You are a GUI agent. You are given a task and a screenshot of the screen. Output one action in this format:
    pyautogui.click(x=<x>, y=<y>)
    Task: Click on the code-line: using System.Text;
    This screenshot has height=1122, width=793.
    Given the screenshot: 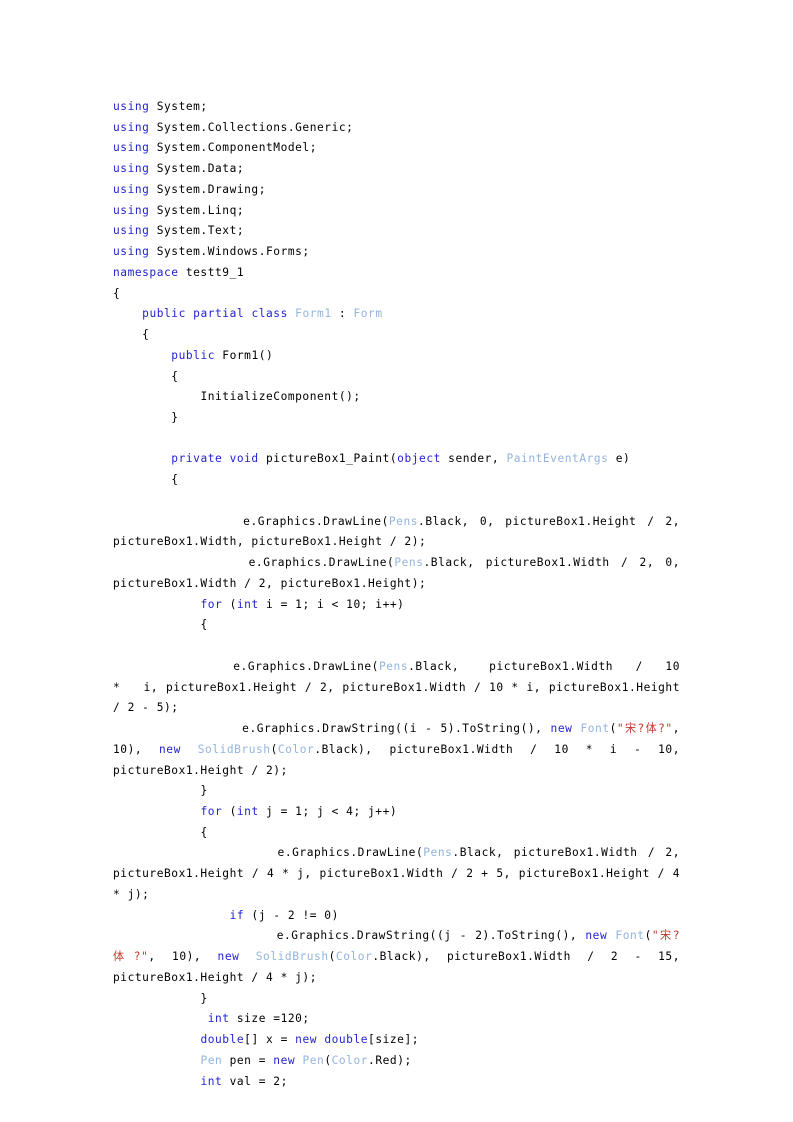 What is the action you would take?
    pyautogui.click(x=396, y=231)
    